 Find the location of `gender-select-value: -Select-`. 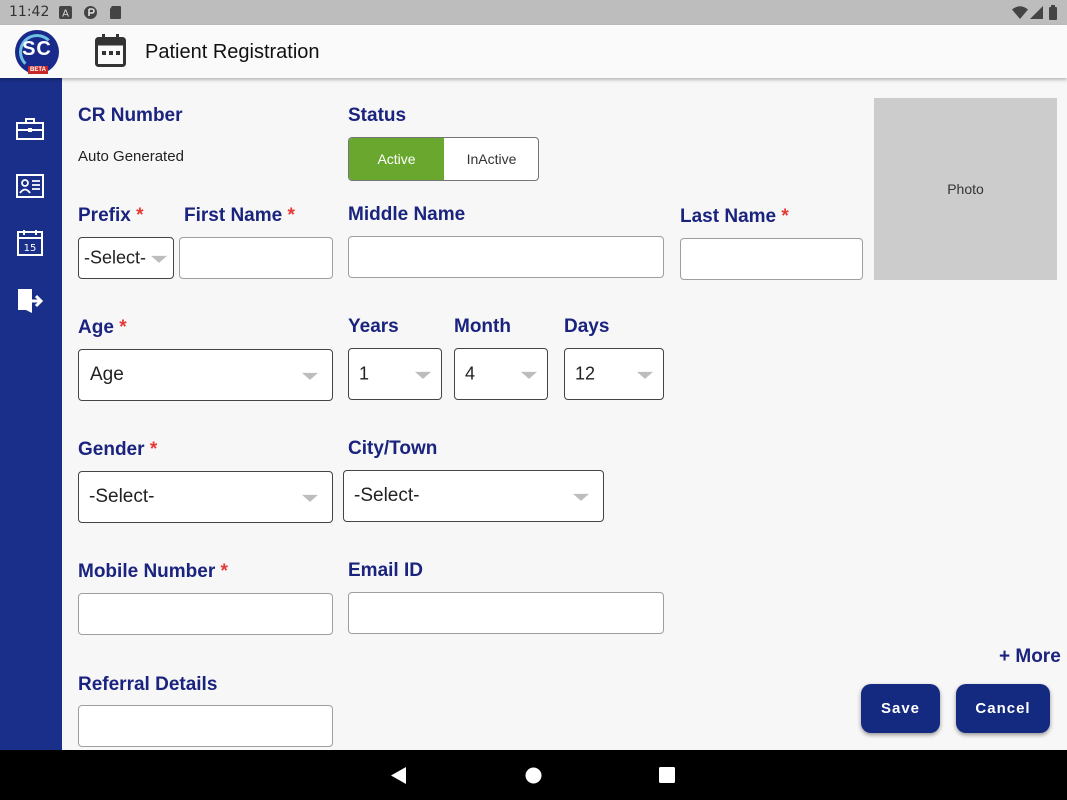

gender-select-value: -Select- is located at coordinates (122, 496).